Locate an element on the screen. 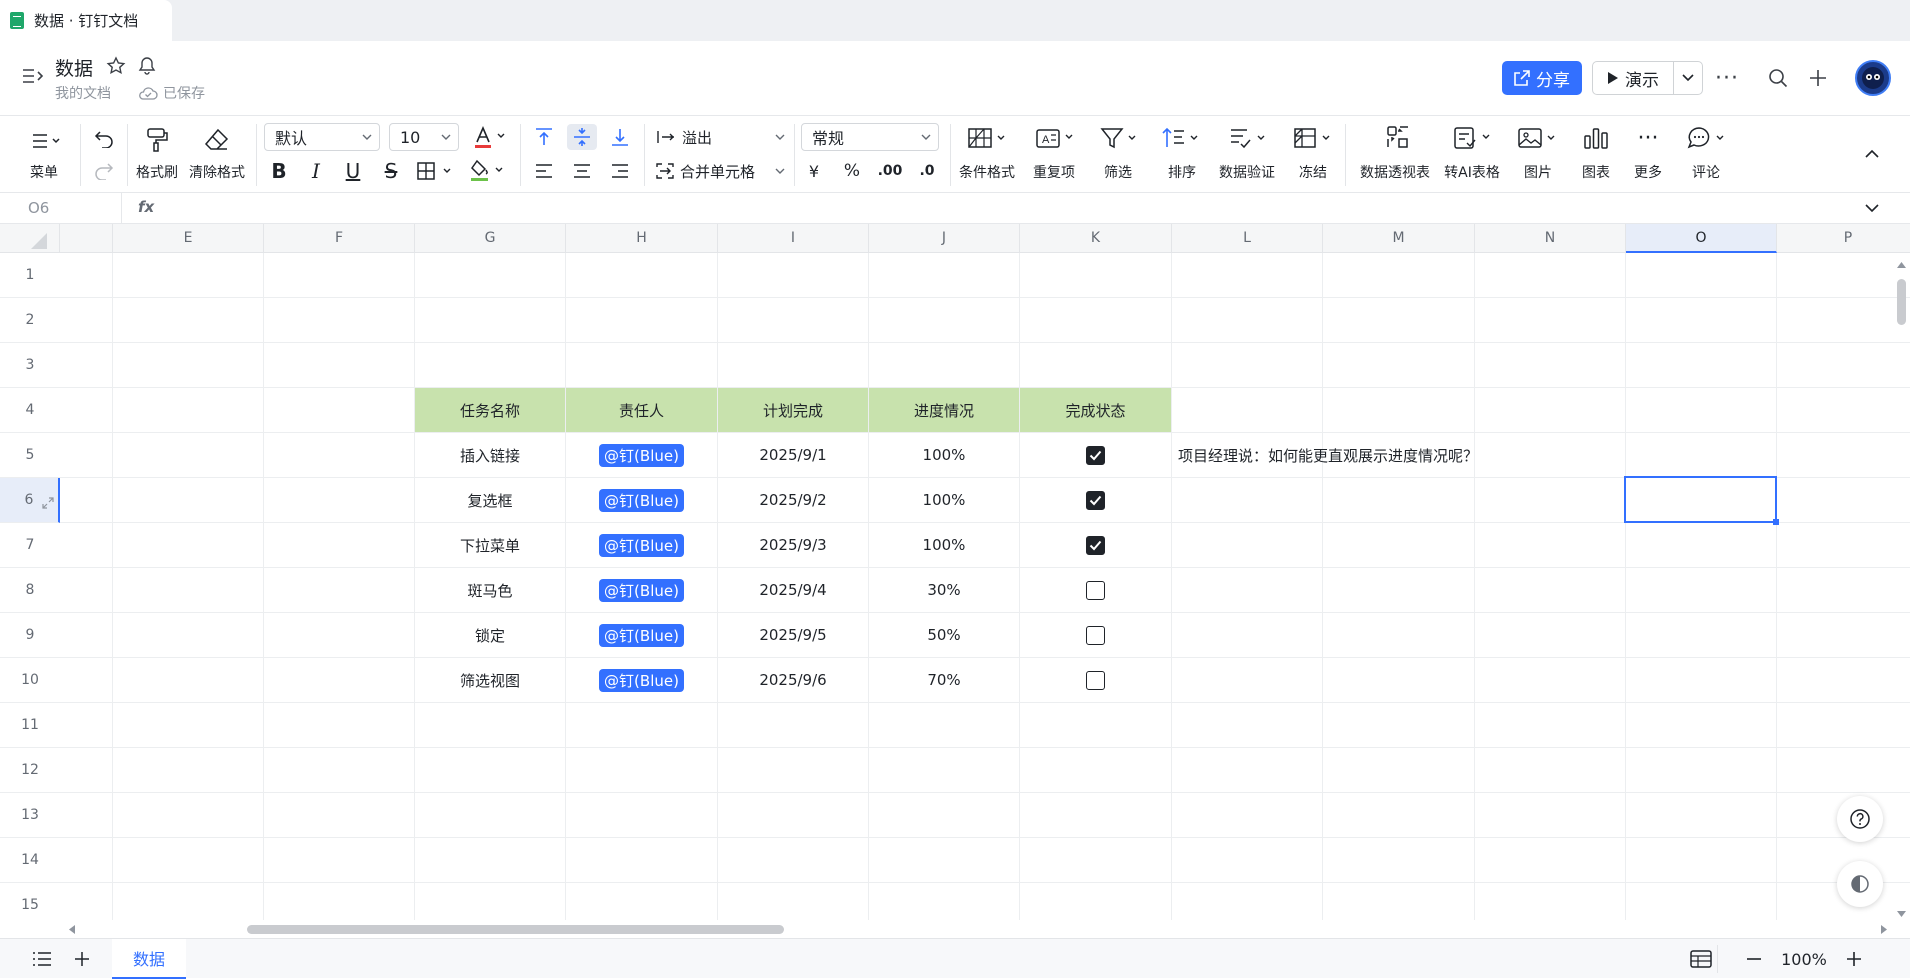 This screenshot has height=979, width=1910. select-all-corner is located at coordinates (30, 238).